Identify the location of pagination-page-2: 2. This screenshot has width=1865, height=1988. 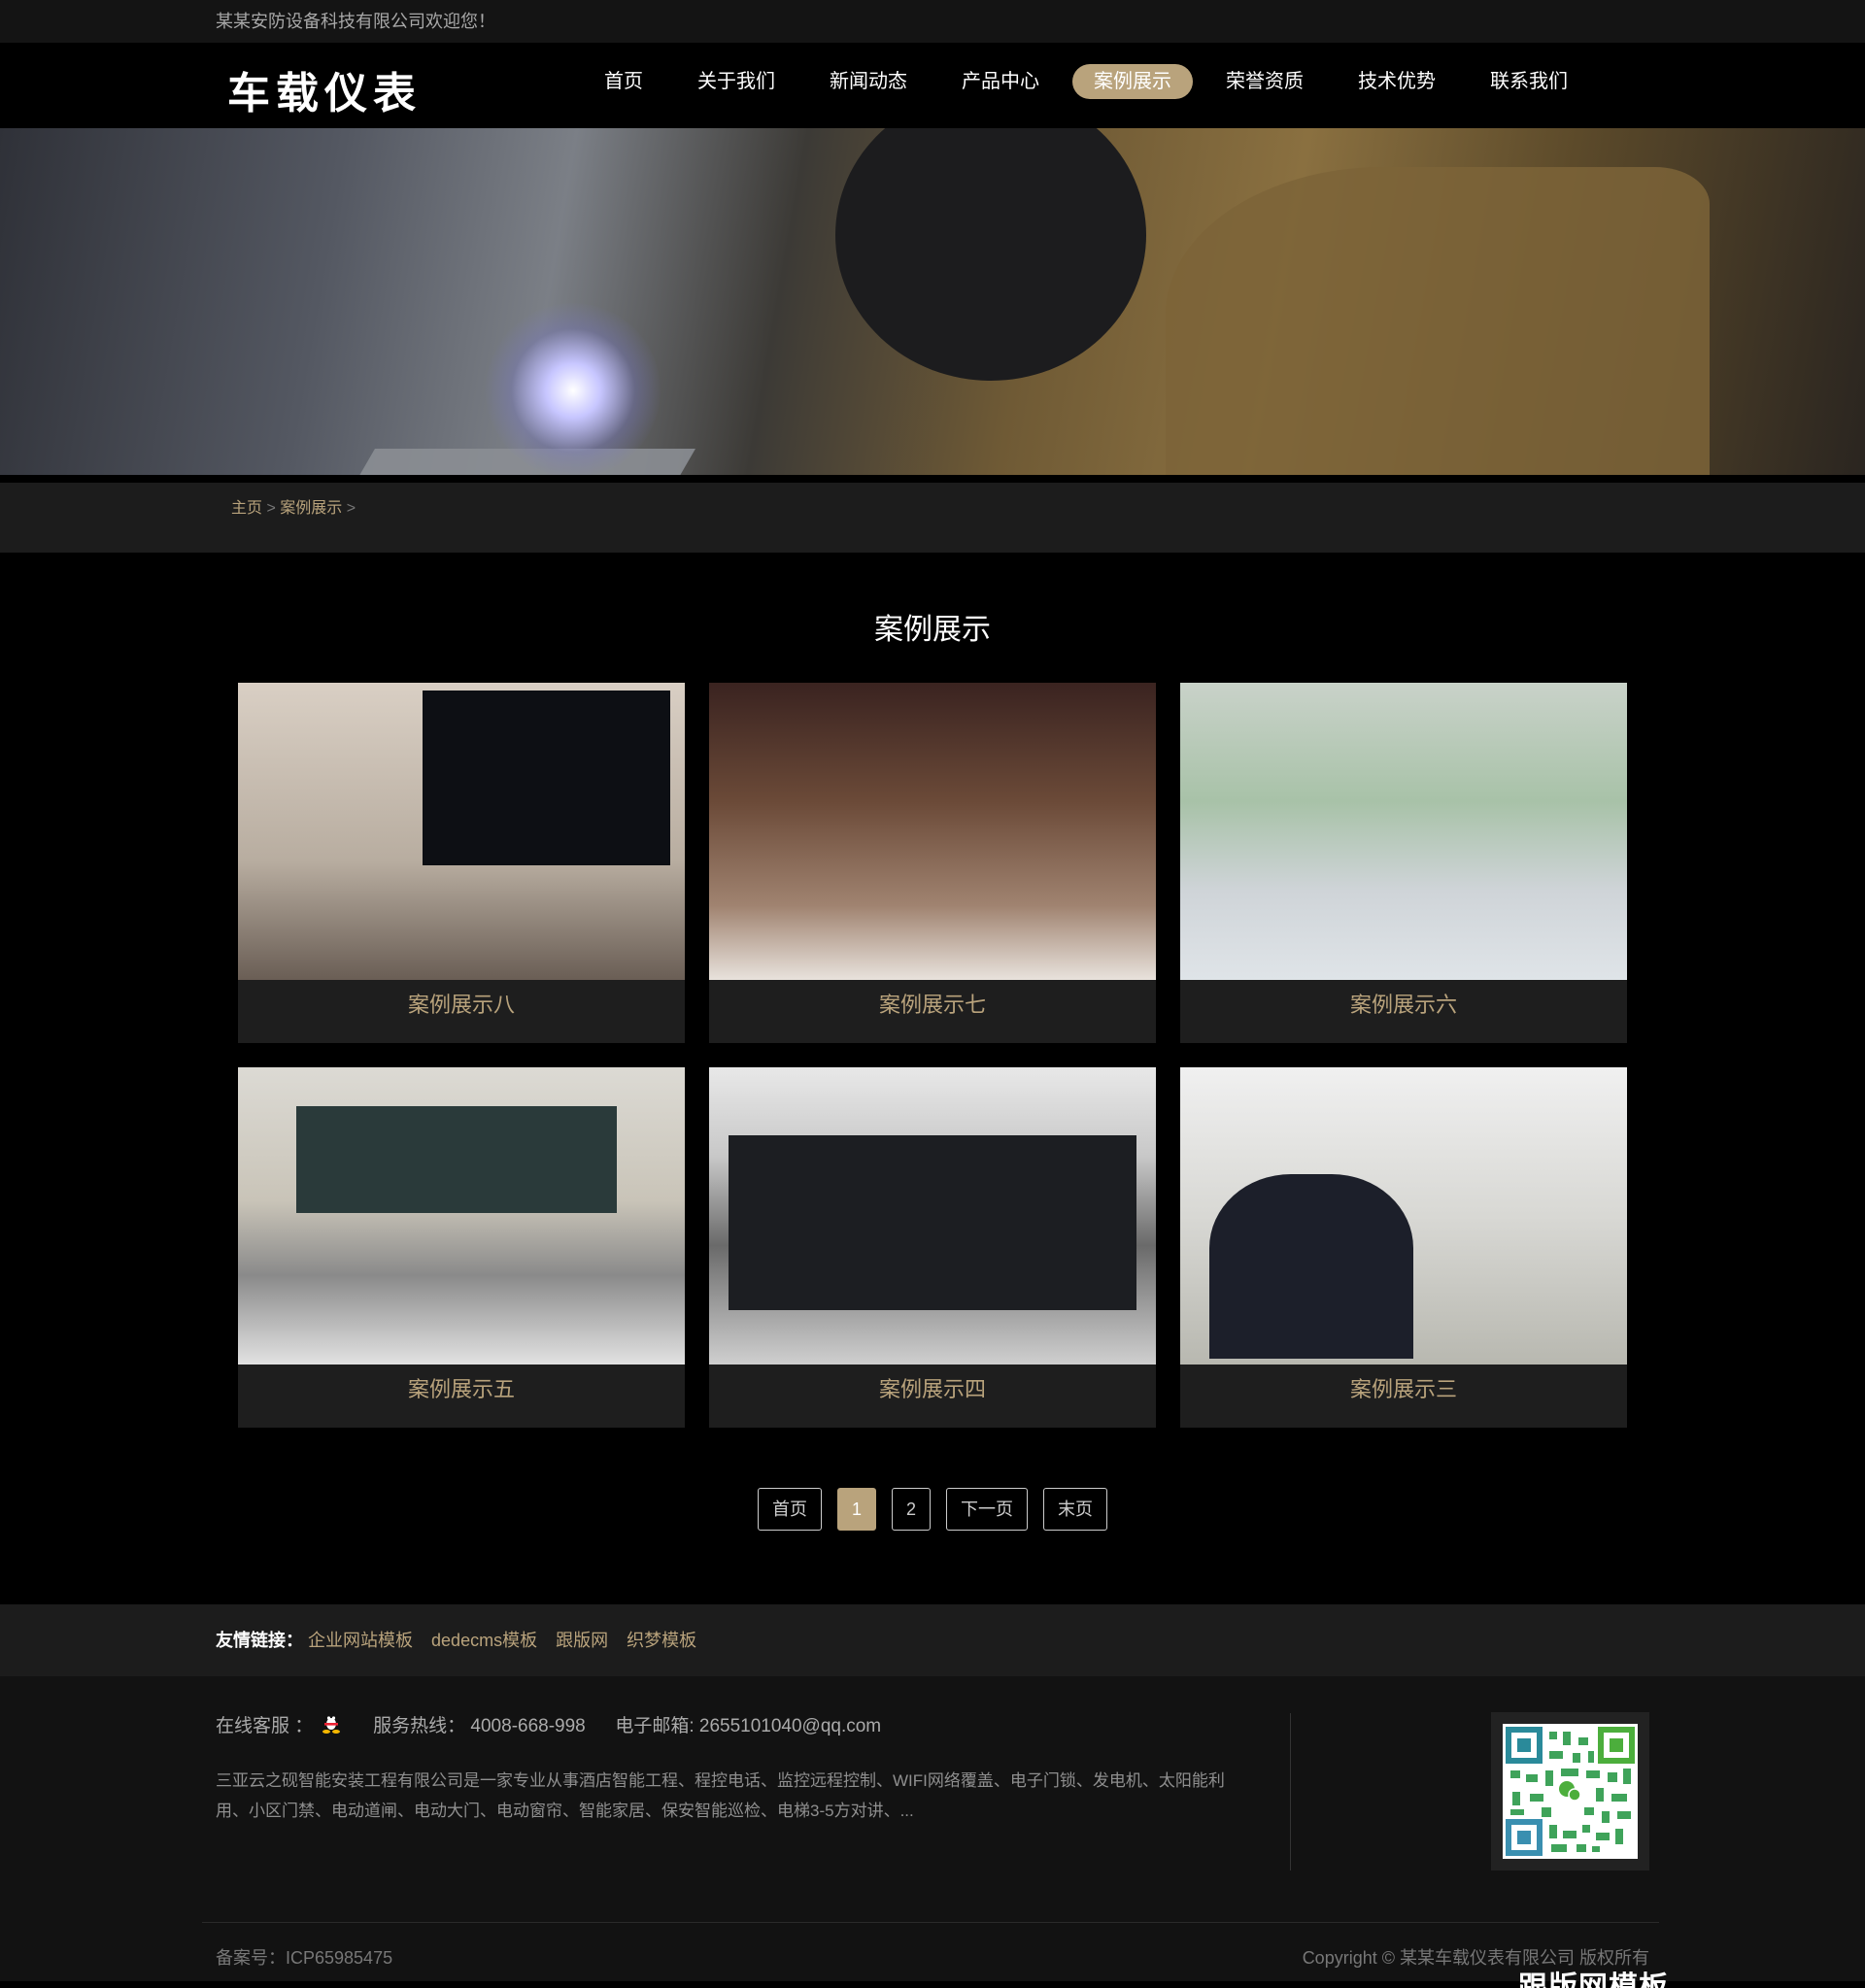
(912, 1509).